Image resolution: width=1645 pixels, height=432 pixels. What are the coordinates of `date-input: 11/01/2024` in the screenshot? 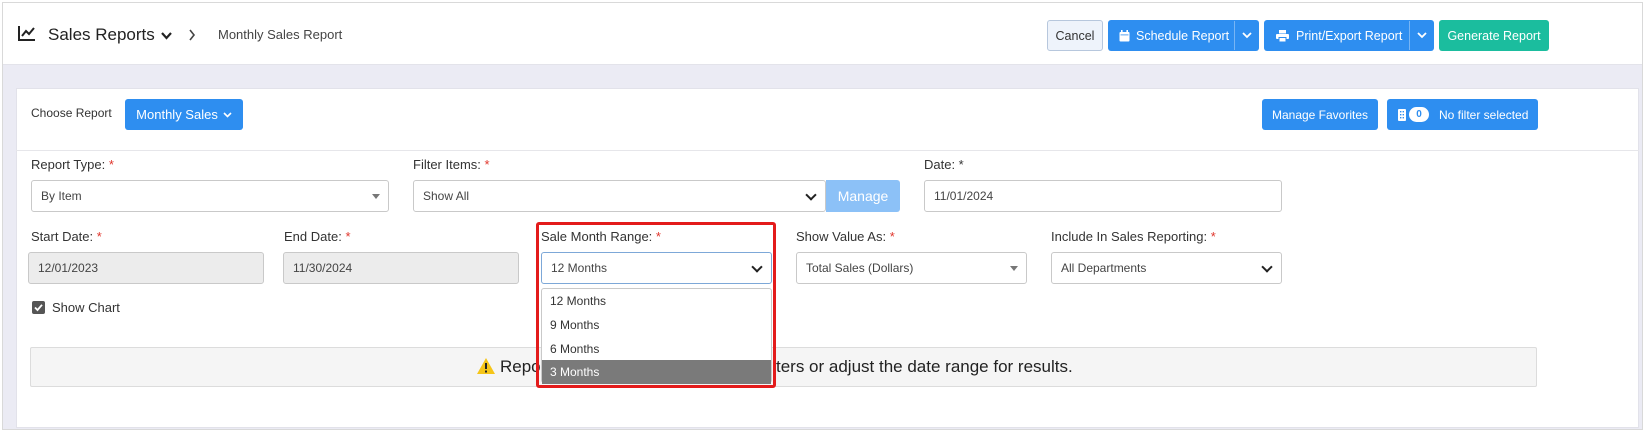 It's located at (1103, 196).